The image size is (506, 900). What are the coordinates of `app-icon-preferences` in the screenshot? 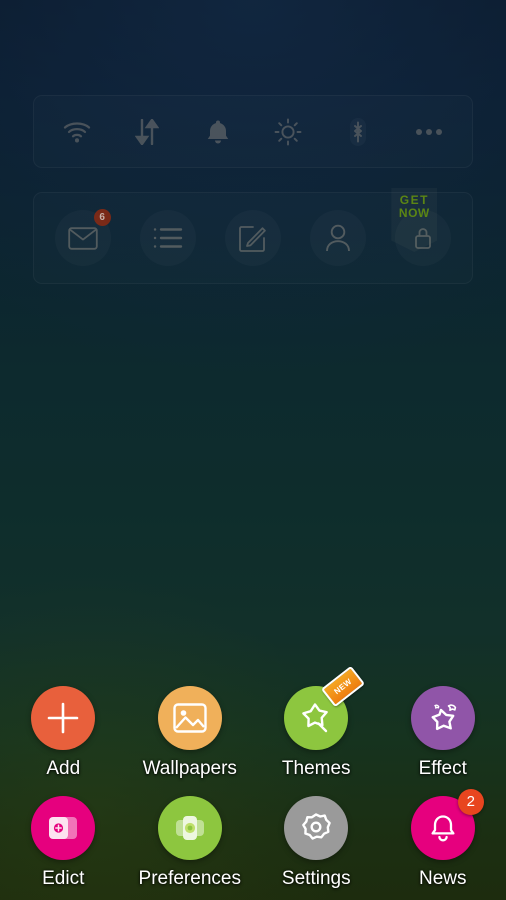 It's located at (189, 828).